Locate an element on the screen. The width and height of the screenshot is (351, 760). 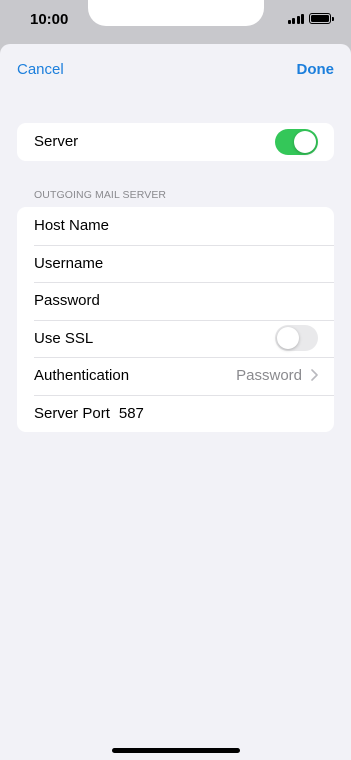
use-ssl-toggle is located at coordinates (296, 338).